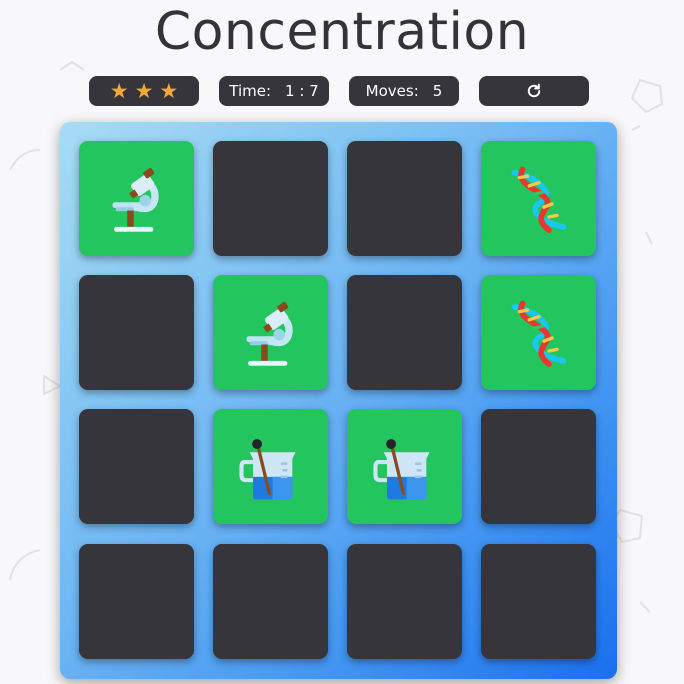 Image resolution: width=684 pixels, height=684 pixels. What do you see at coordinates (437, 91) in the screenshot?
I see `moves-value: 5` at bounding box center [437, 91].